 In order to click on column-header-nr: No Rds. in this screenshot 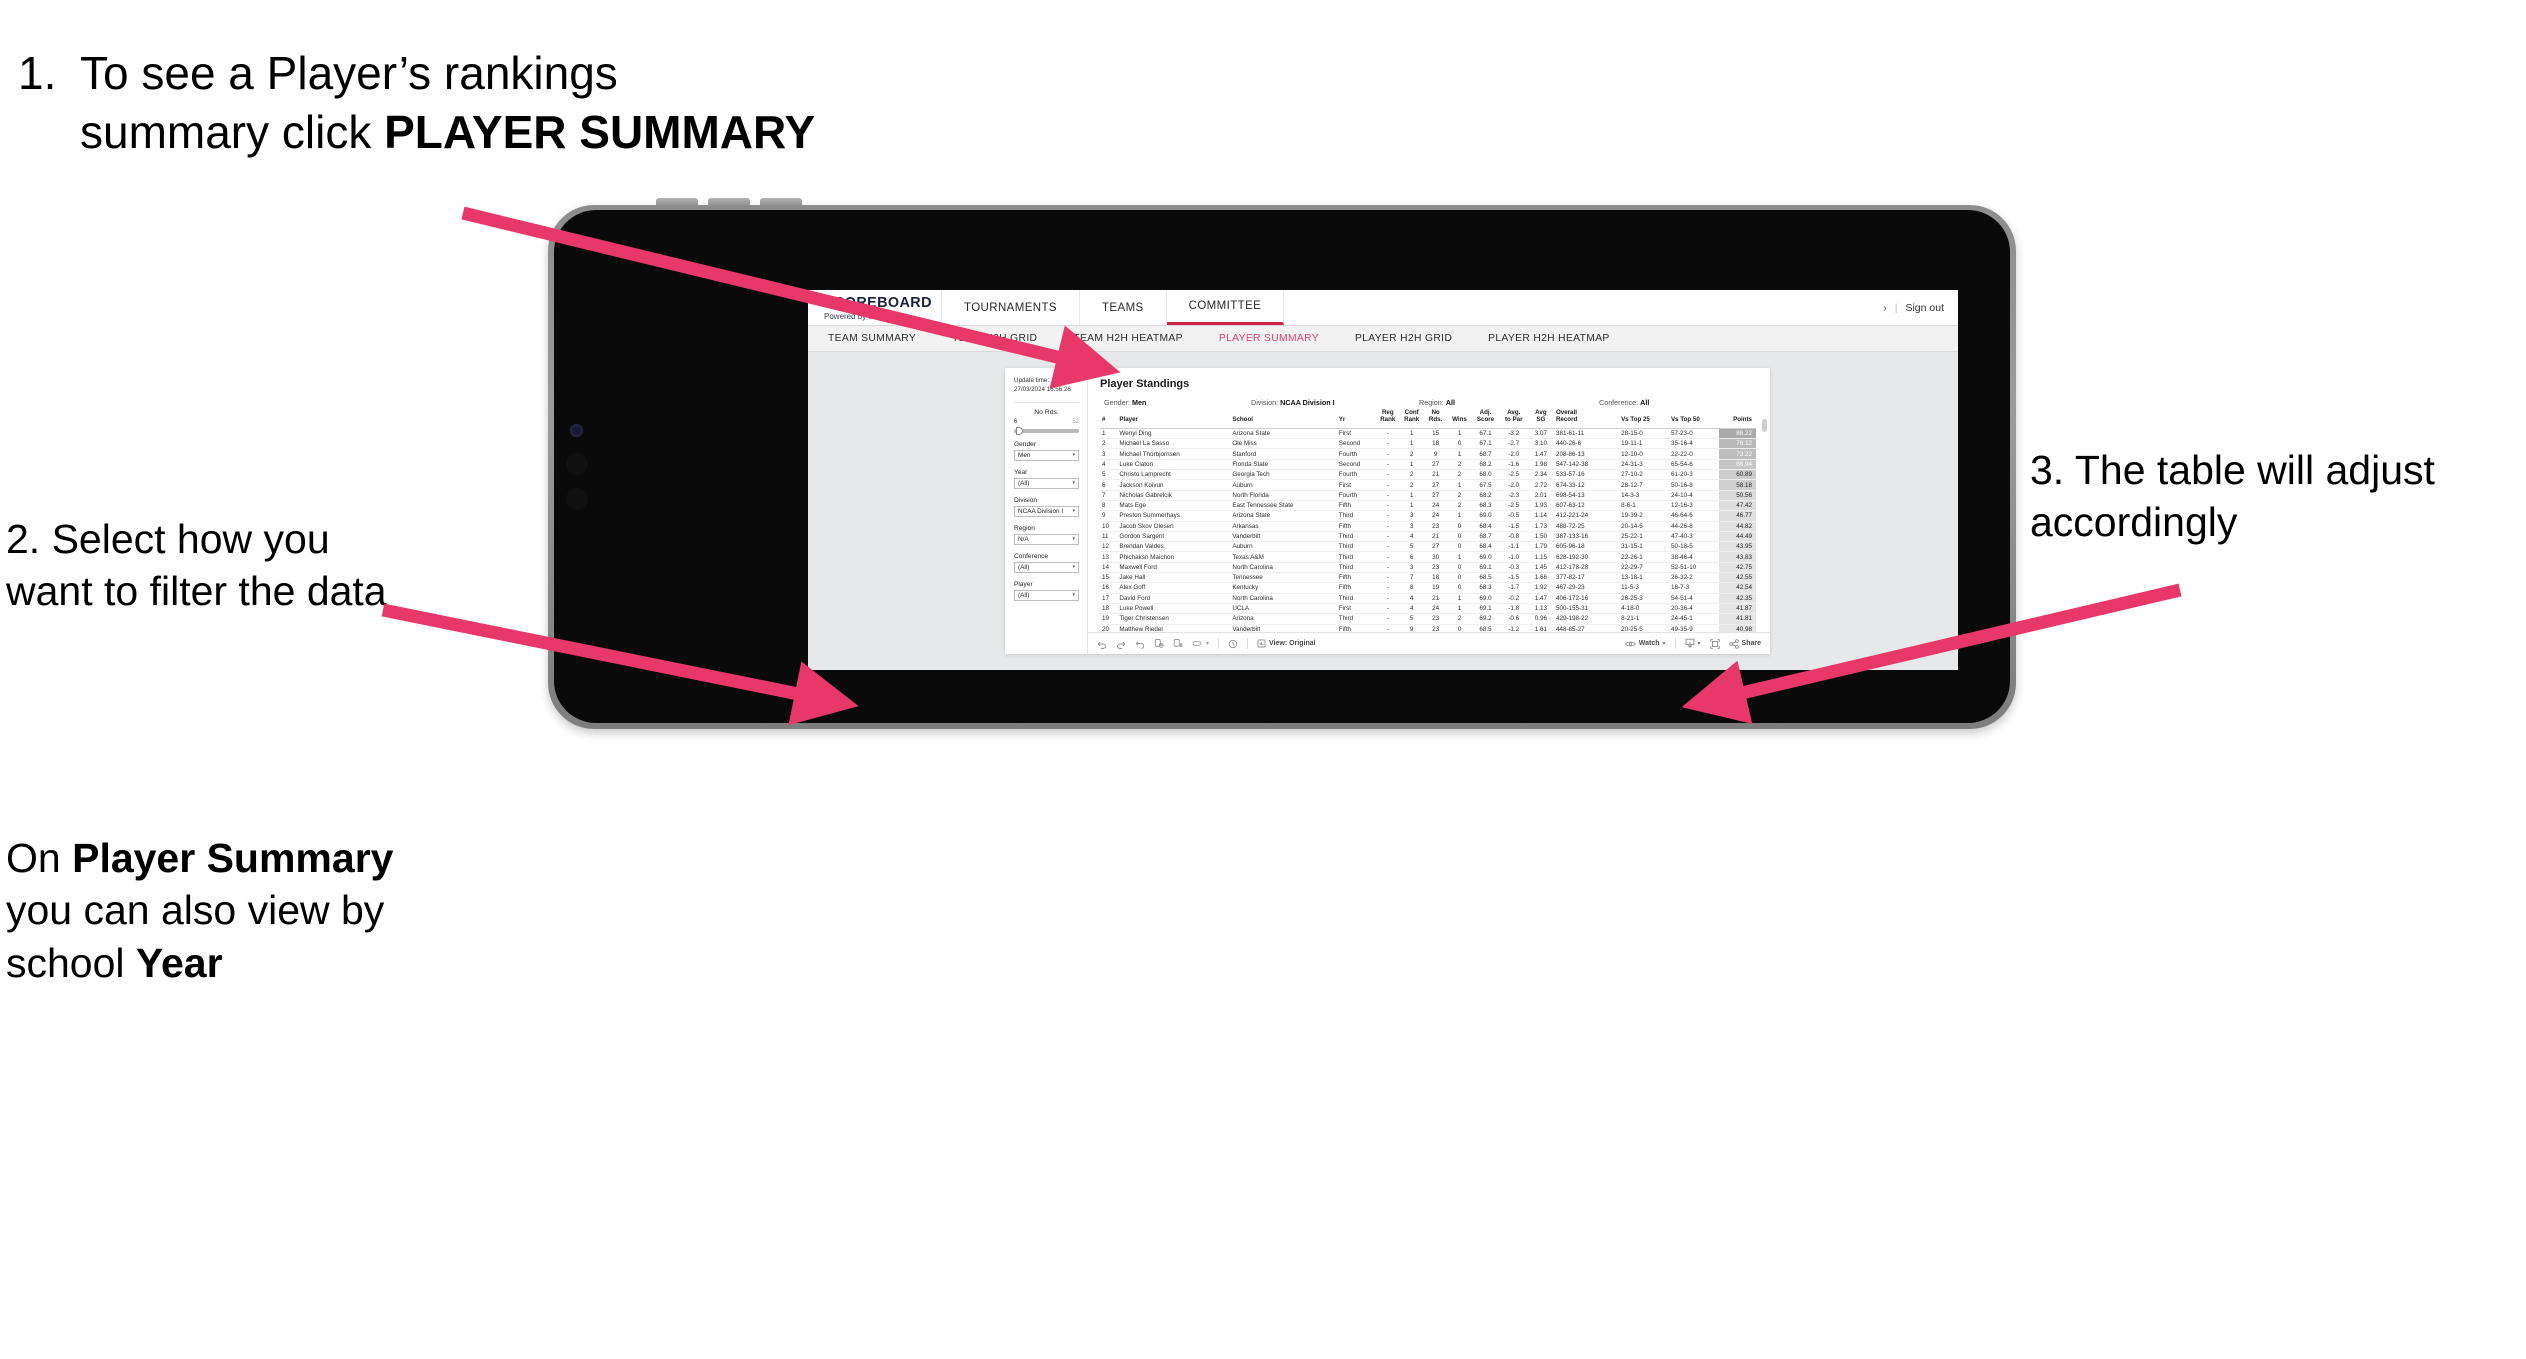, I will do `click(1435, 418)`.